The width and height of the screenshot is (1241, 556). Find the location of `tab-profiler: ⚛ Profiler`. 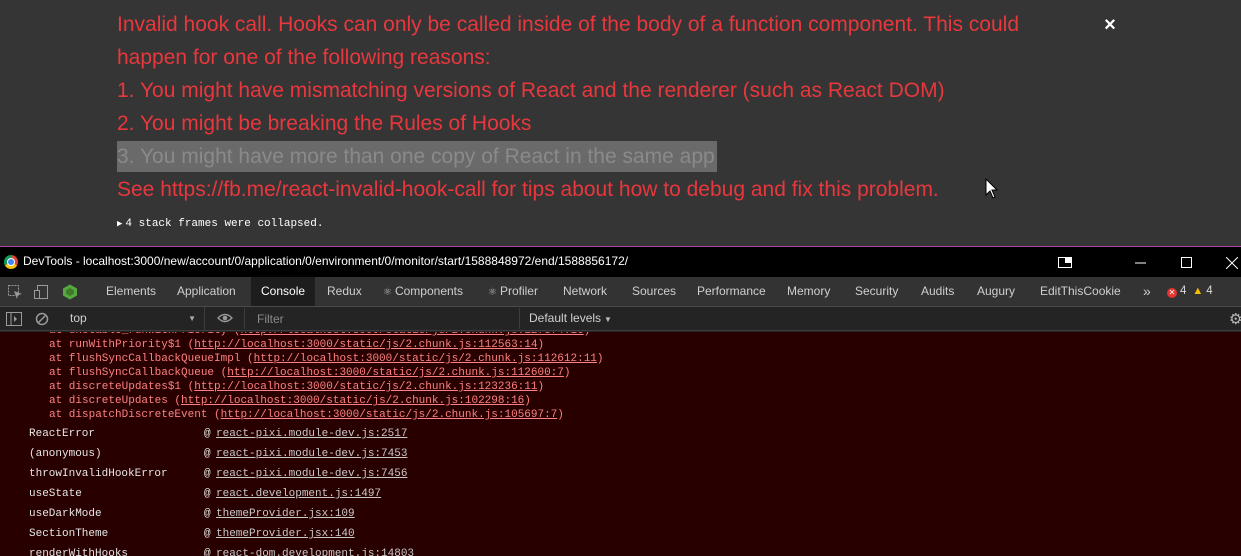

tab-profiler: ⚛ Profiler is located at coordinates (513, 291).